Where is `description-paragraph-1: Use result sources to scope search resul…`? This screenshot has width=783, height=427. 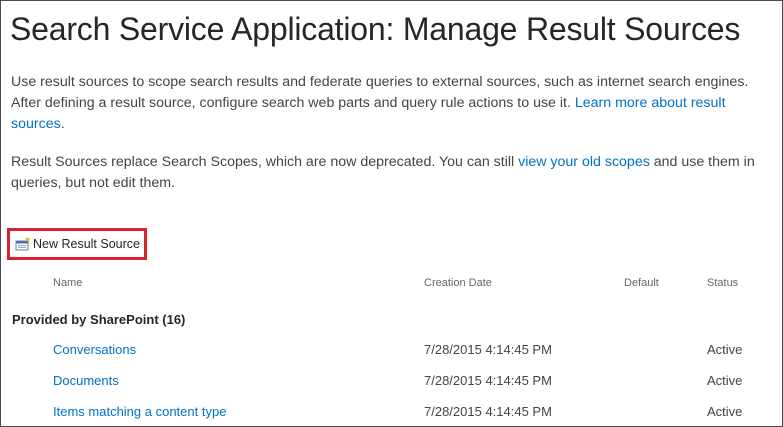 description-paragraph-1: Use result sources to scope search resul… is located at coordinates (387, 103).